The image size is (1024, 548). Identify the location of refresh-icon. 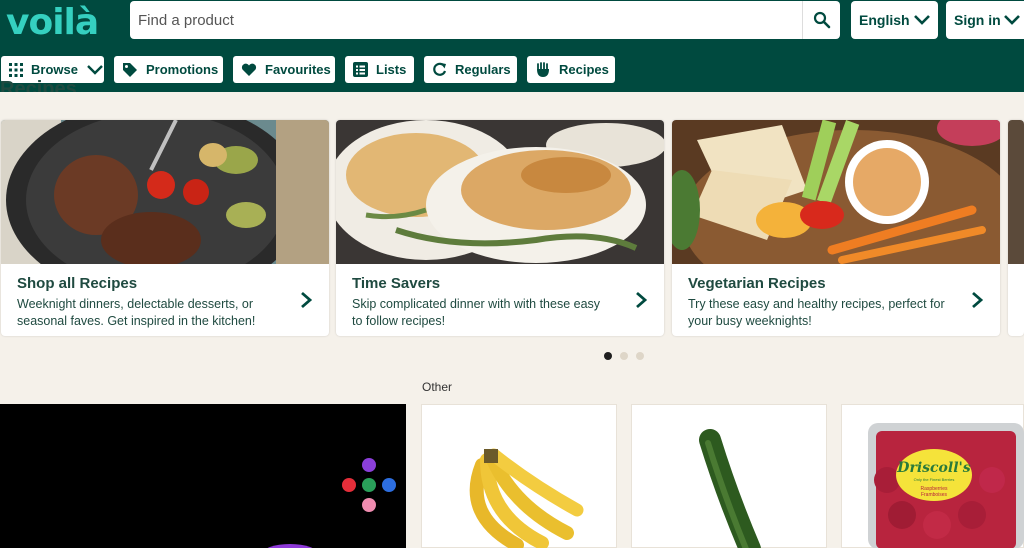
(439, 69).